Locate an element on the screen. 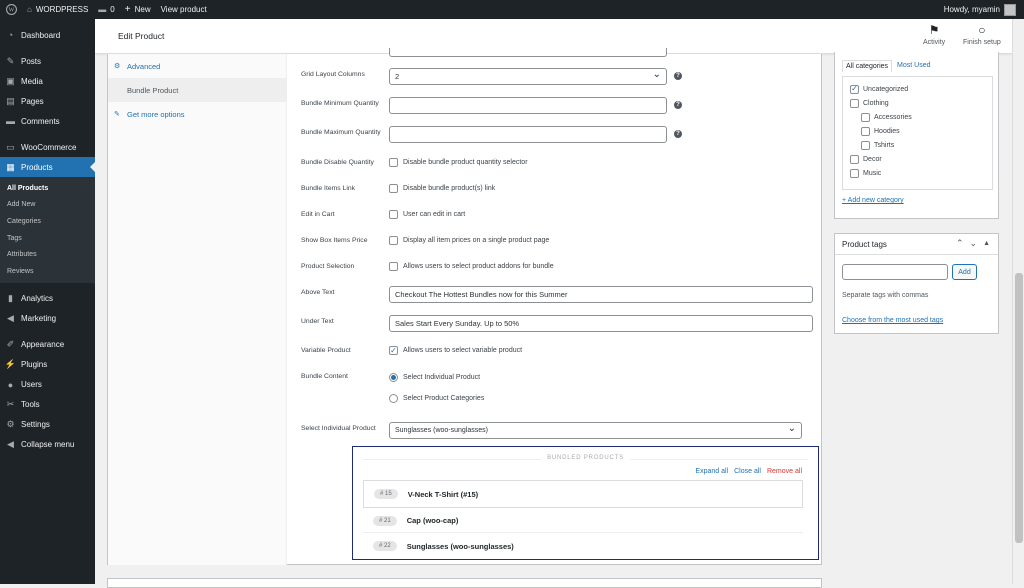 This screenshot has height=588, width=1024. sidebar-item-comments: ▬ Comments is located at coordinates (47, 121).